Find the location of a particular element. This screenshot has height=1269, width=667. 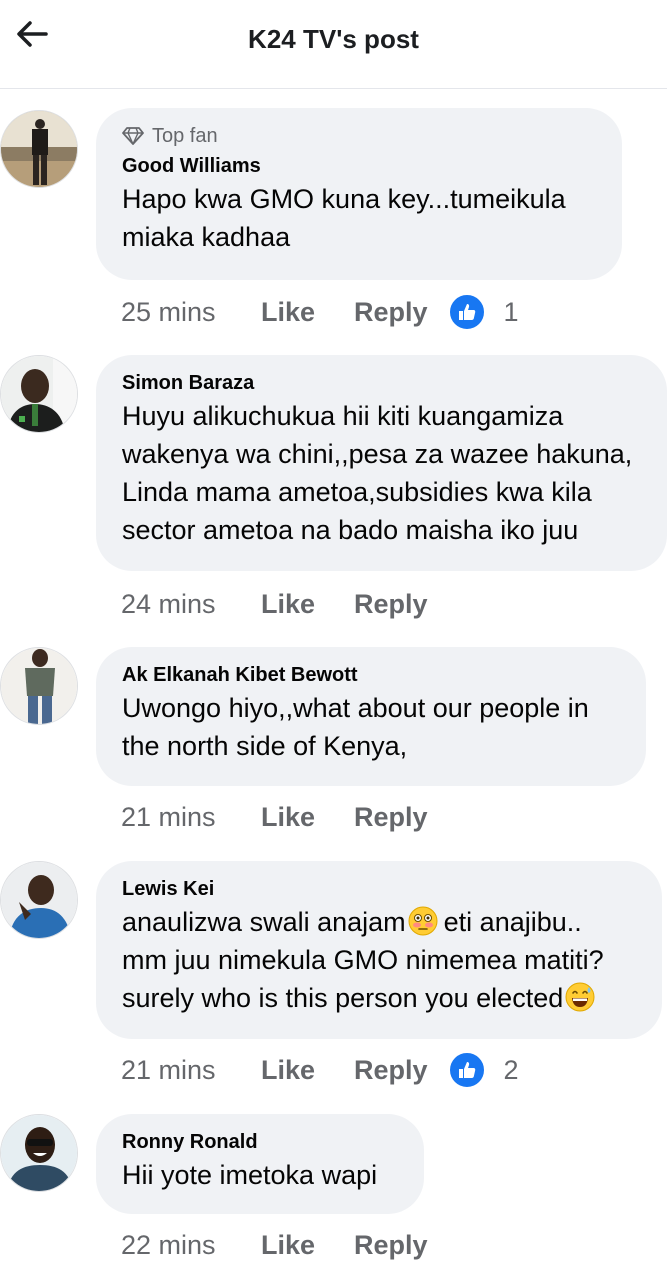

post-header: K24 TV's post is located at coordinates (333, 44).